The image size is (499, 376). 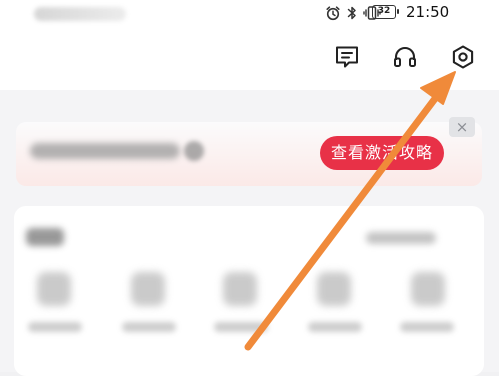 I want to click on grid-item-5-label-blurred, so click(x=427, y=327).